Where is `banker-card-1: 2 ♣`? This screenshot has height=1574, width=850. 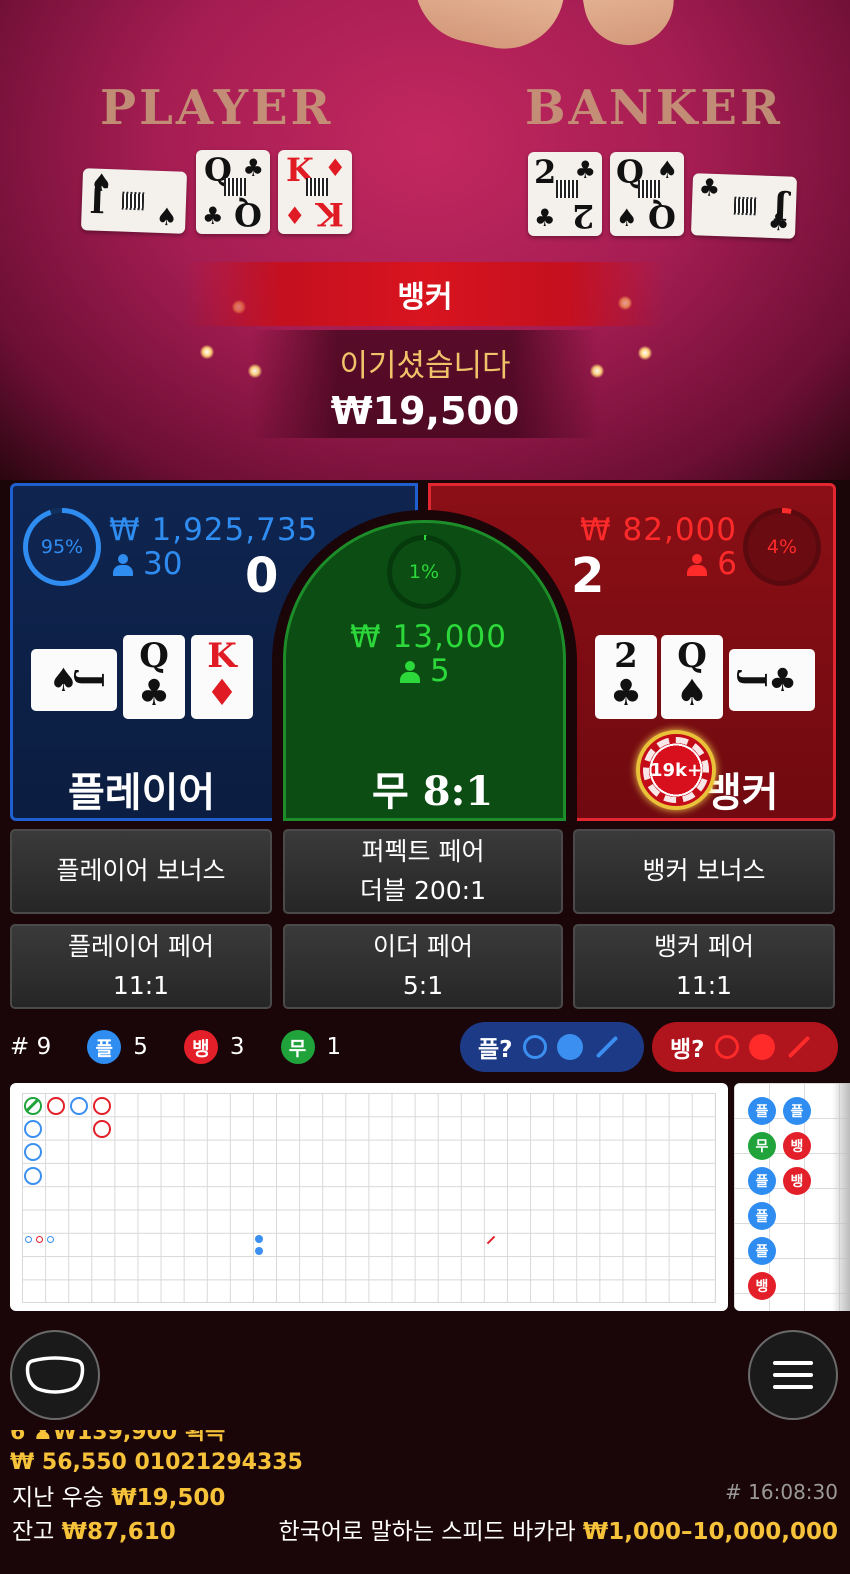
banker-card-1: 2 ♣ is located at coordinates (626, 677).